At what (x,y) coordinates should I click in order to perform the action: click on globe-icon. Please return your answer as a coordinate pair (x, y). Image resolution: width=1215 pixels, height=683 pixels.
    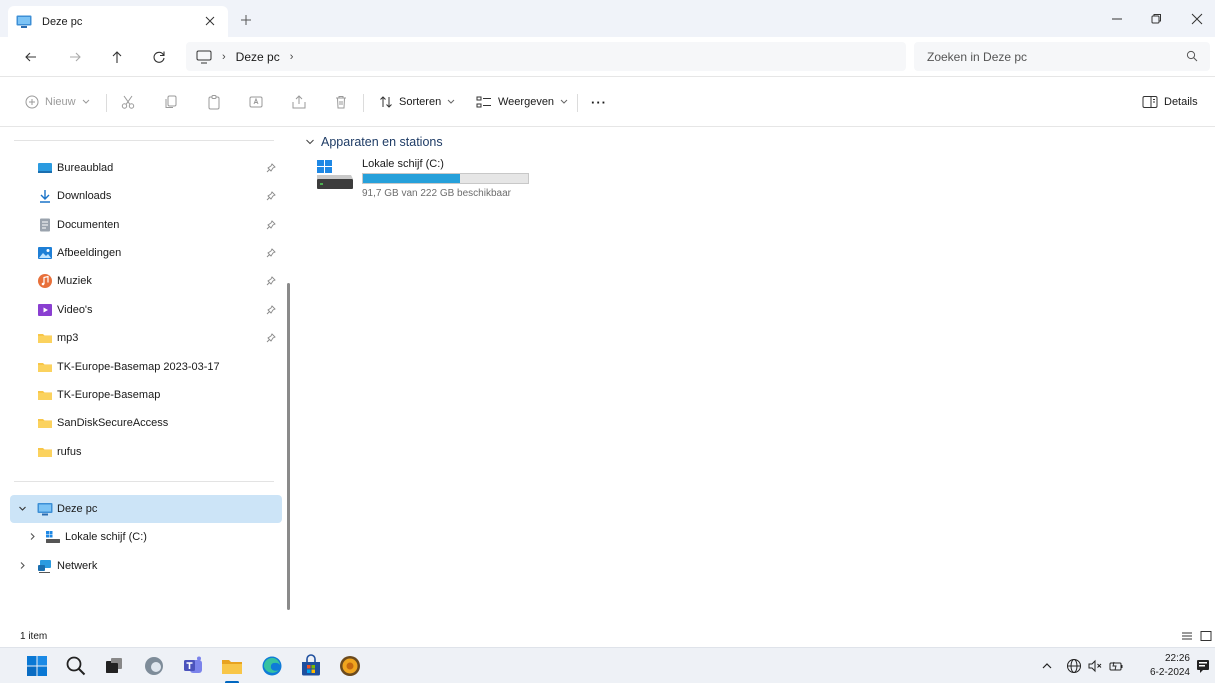
    Looking at the image, I should click on (1074, 666).